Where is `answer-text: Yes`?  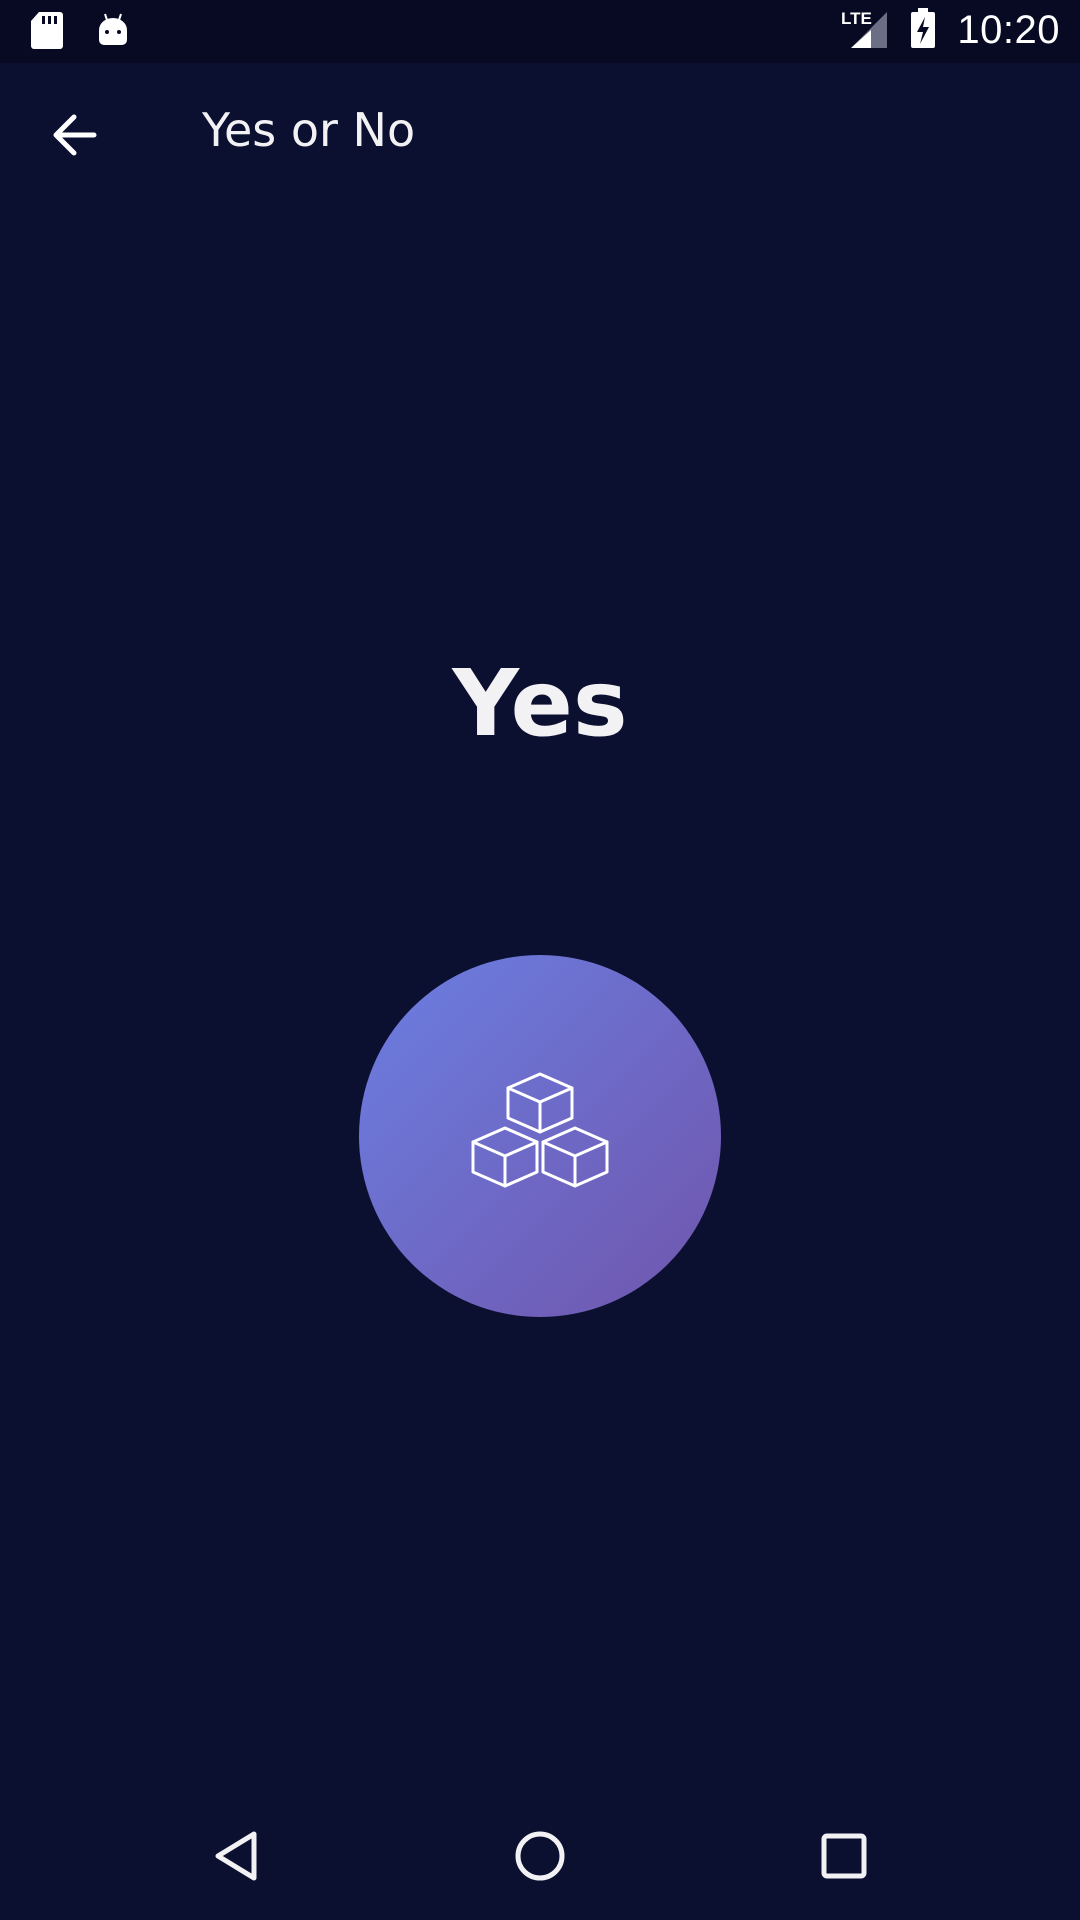 answer-text: Yes is located at coordinates (540, 703).